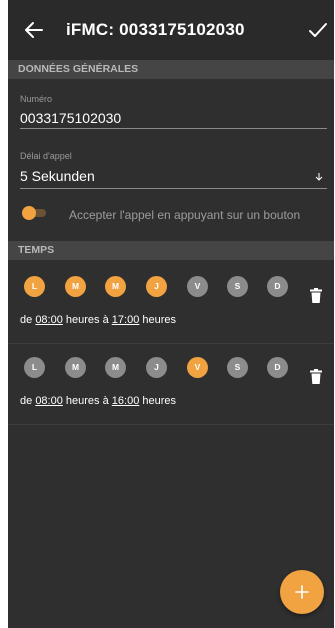 This screenshot has width=335, height=628. I want to click on number-label: Numéro, so click(36, 99).